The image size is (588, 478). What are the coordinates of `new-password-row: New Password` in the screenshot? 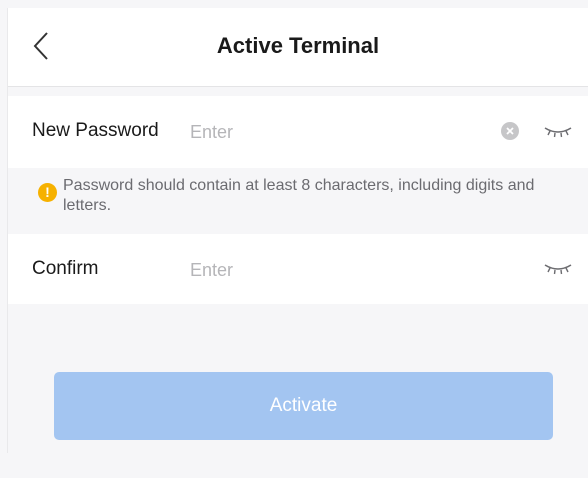 It's located at (298, 132).